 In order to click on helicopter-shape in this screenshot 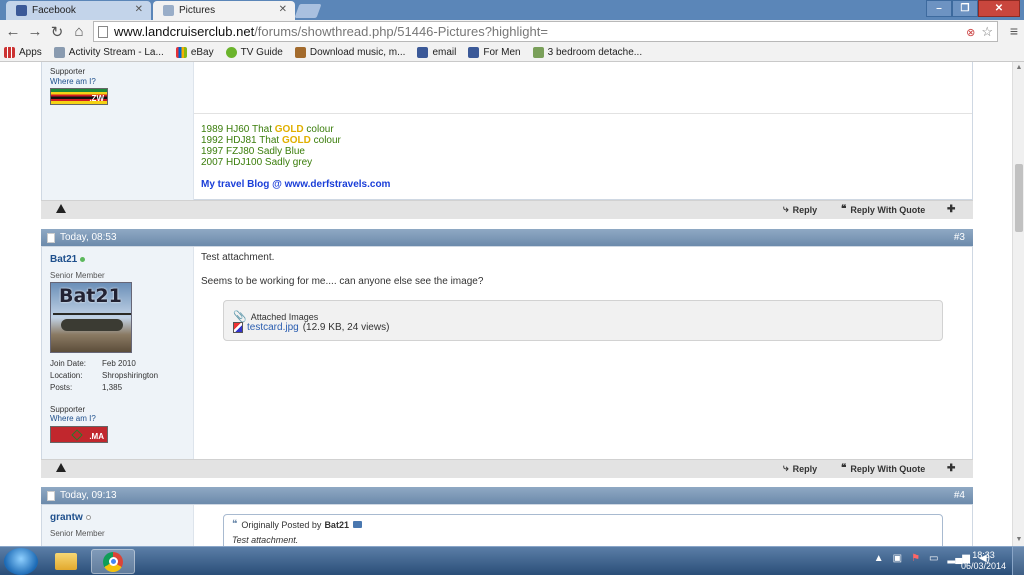, I will do `click(92, 325)`.